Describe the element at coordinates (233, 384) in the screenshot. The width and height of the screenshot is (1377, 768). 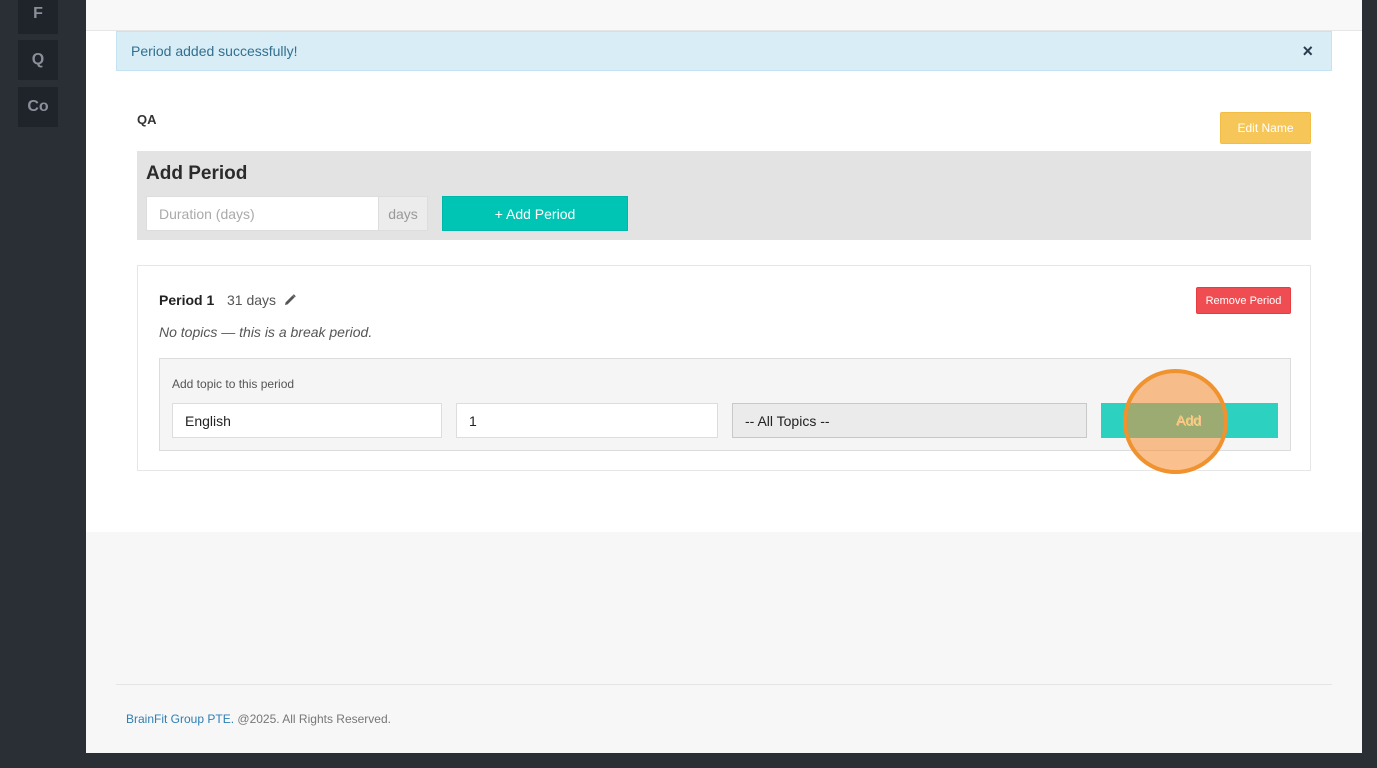
I see `add-topic-label: Add topic to this period` at that location.